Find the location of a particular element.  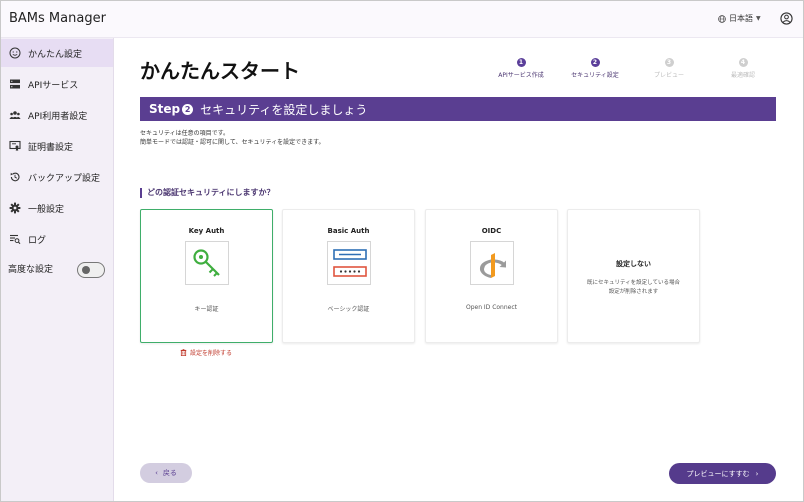

card-subtitle: キー認証 is located at coordinates (206, 309).